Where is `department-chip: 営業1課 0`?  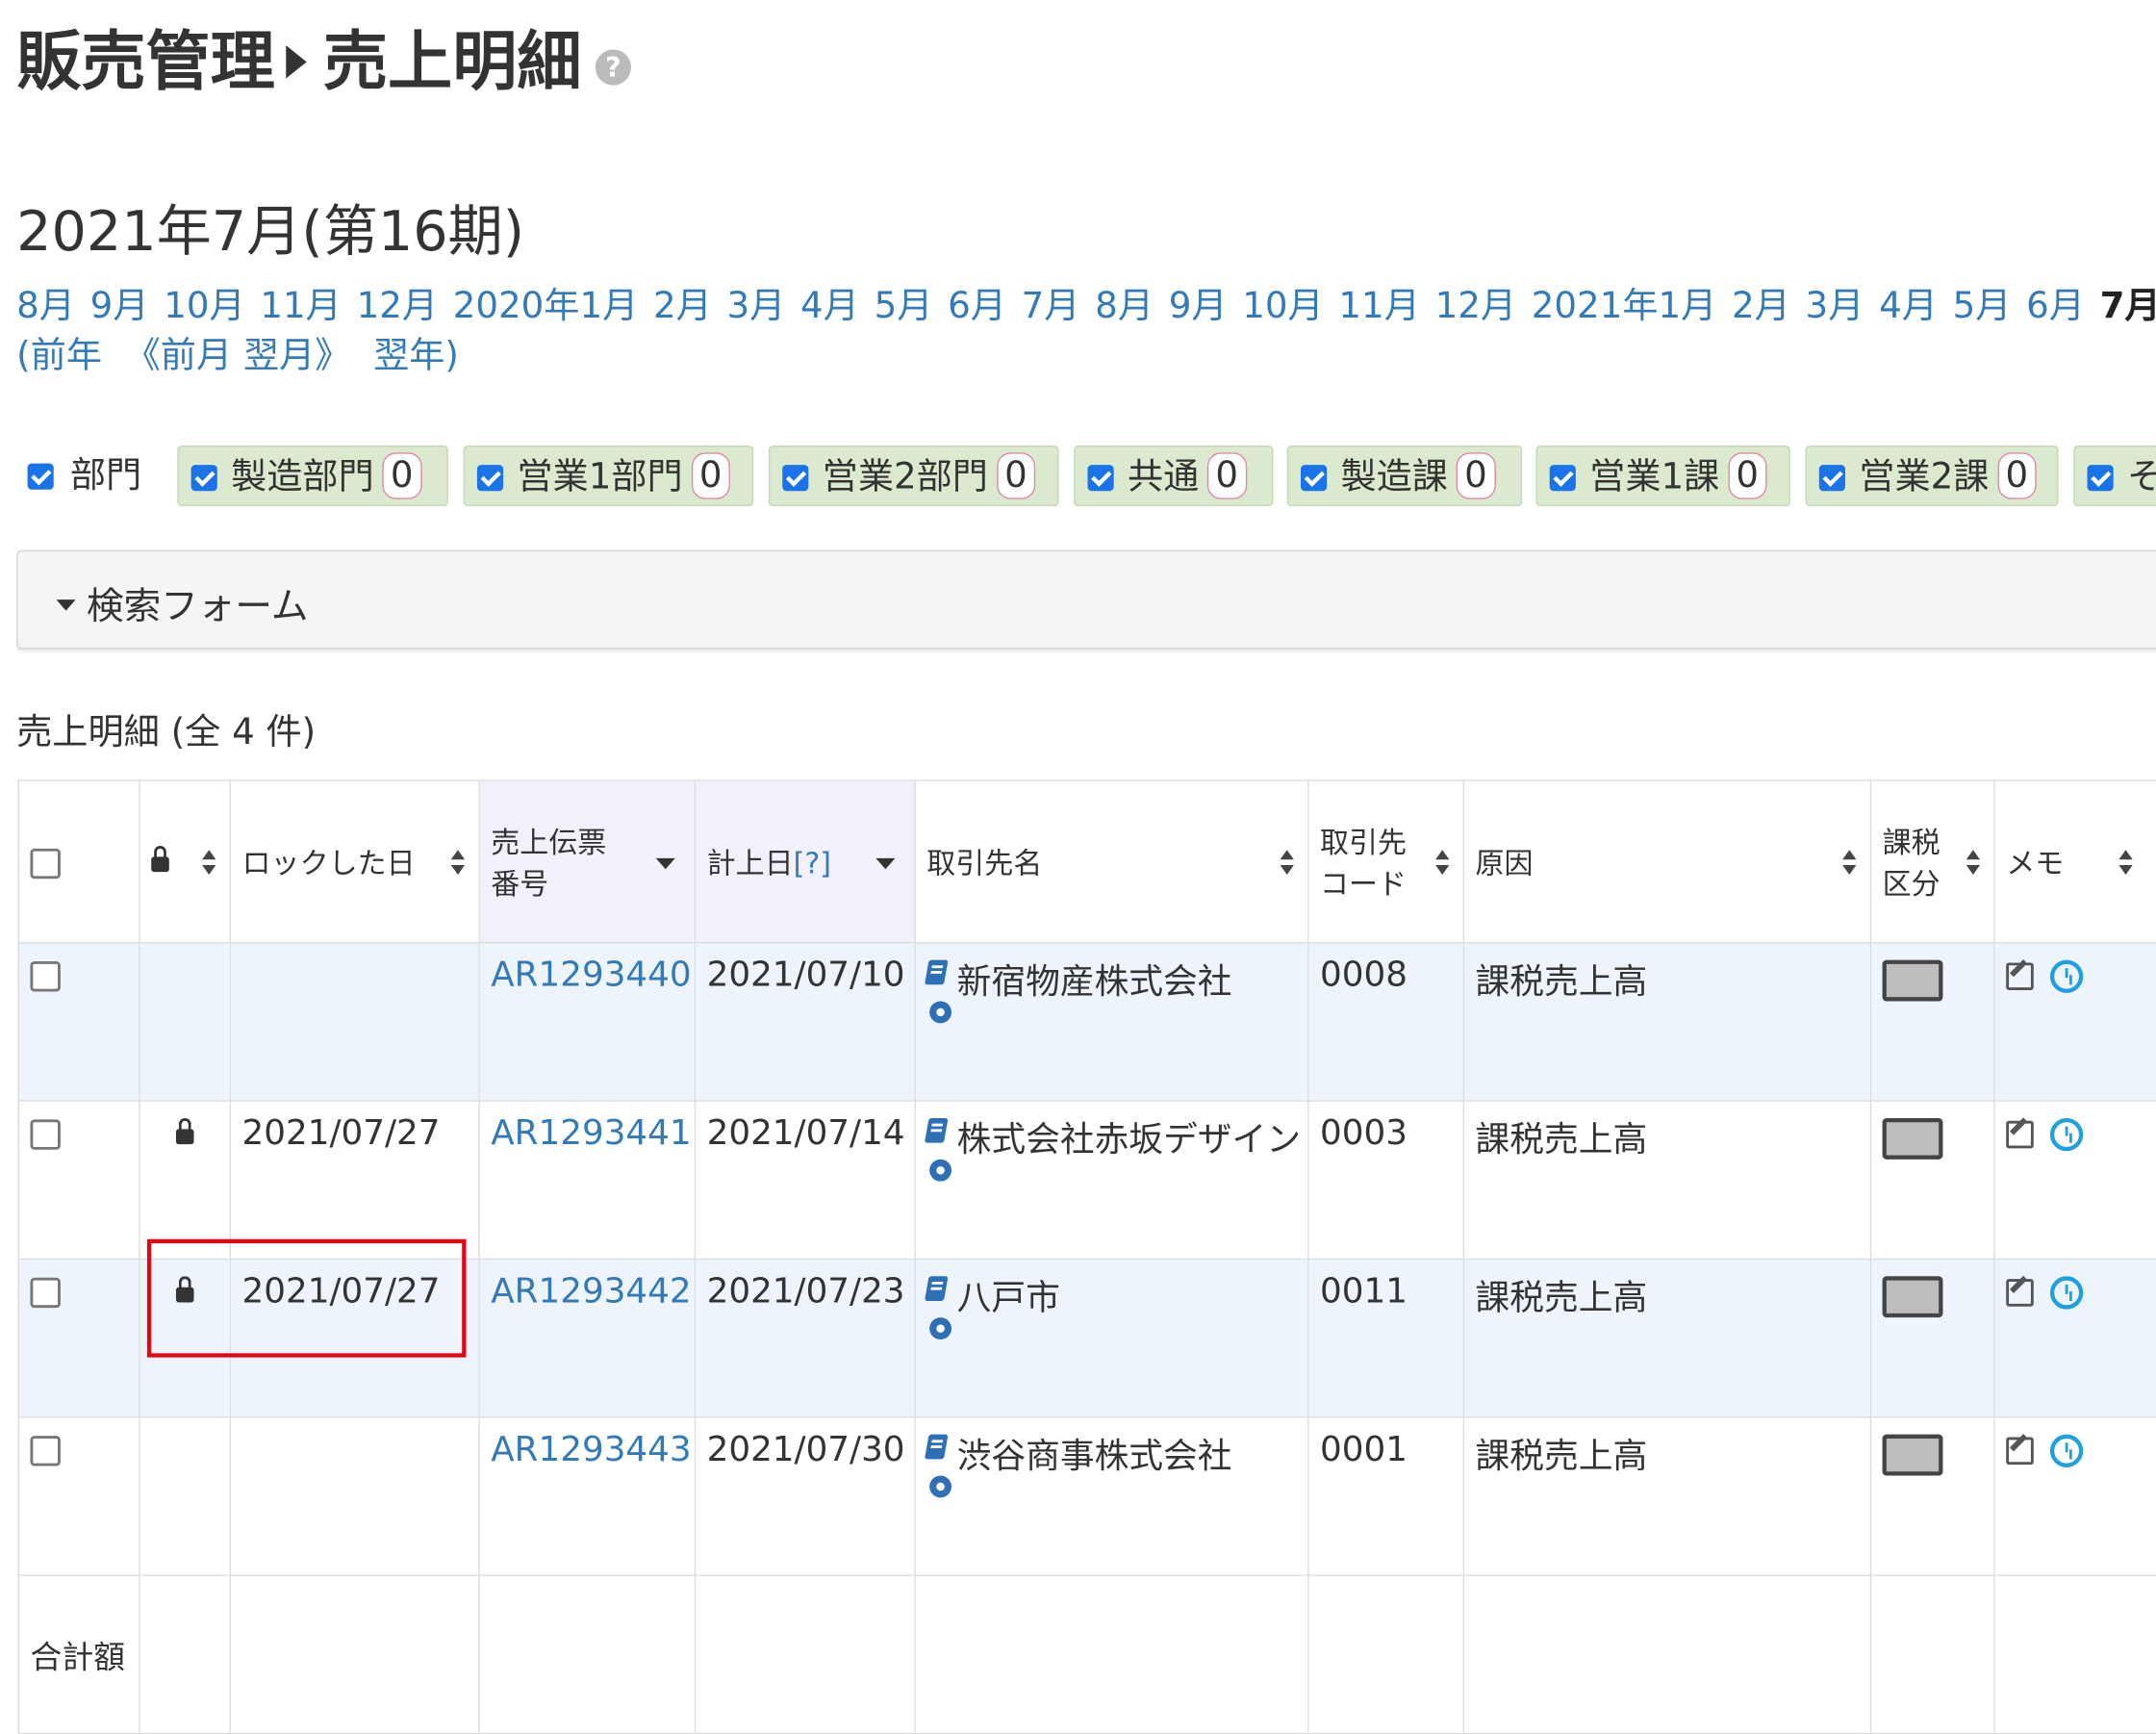 department-chip: 営業1課 0 is located at coordinates (1662, 476).